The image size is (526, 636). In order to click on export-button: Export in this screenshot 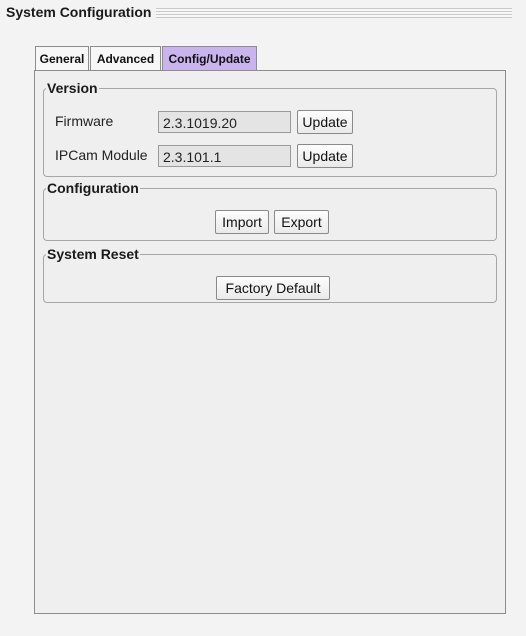, I will do `click(301, 222)`.